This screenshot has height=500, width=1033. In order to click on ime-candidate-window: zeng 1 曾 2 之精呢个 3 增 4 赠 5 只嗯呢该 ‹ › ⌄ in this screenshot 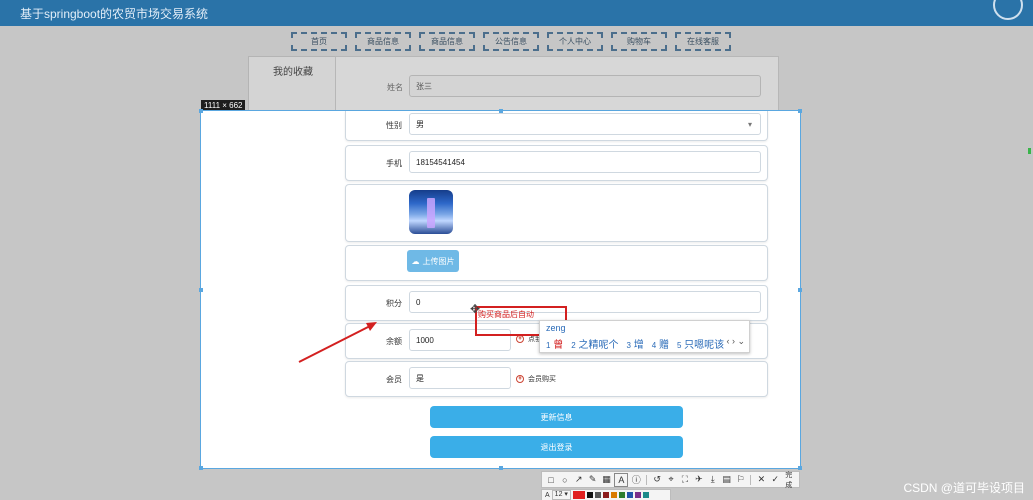, I will do `click(644, 336)`.